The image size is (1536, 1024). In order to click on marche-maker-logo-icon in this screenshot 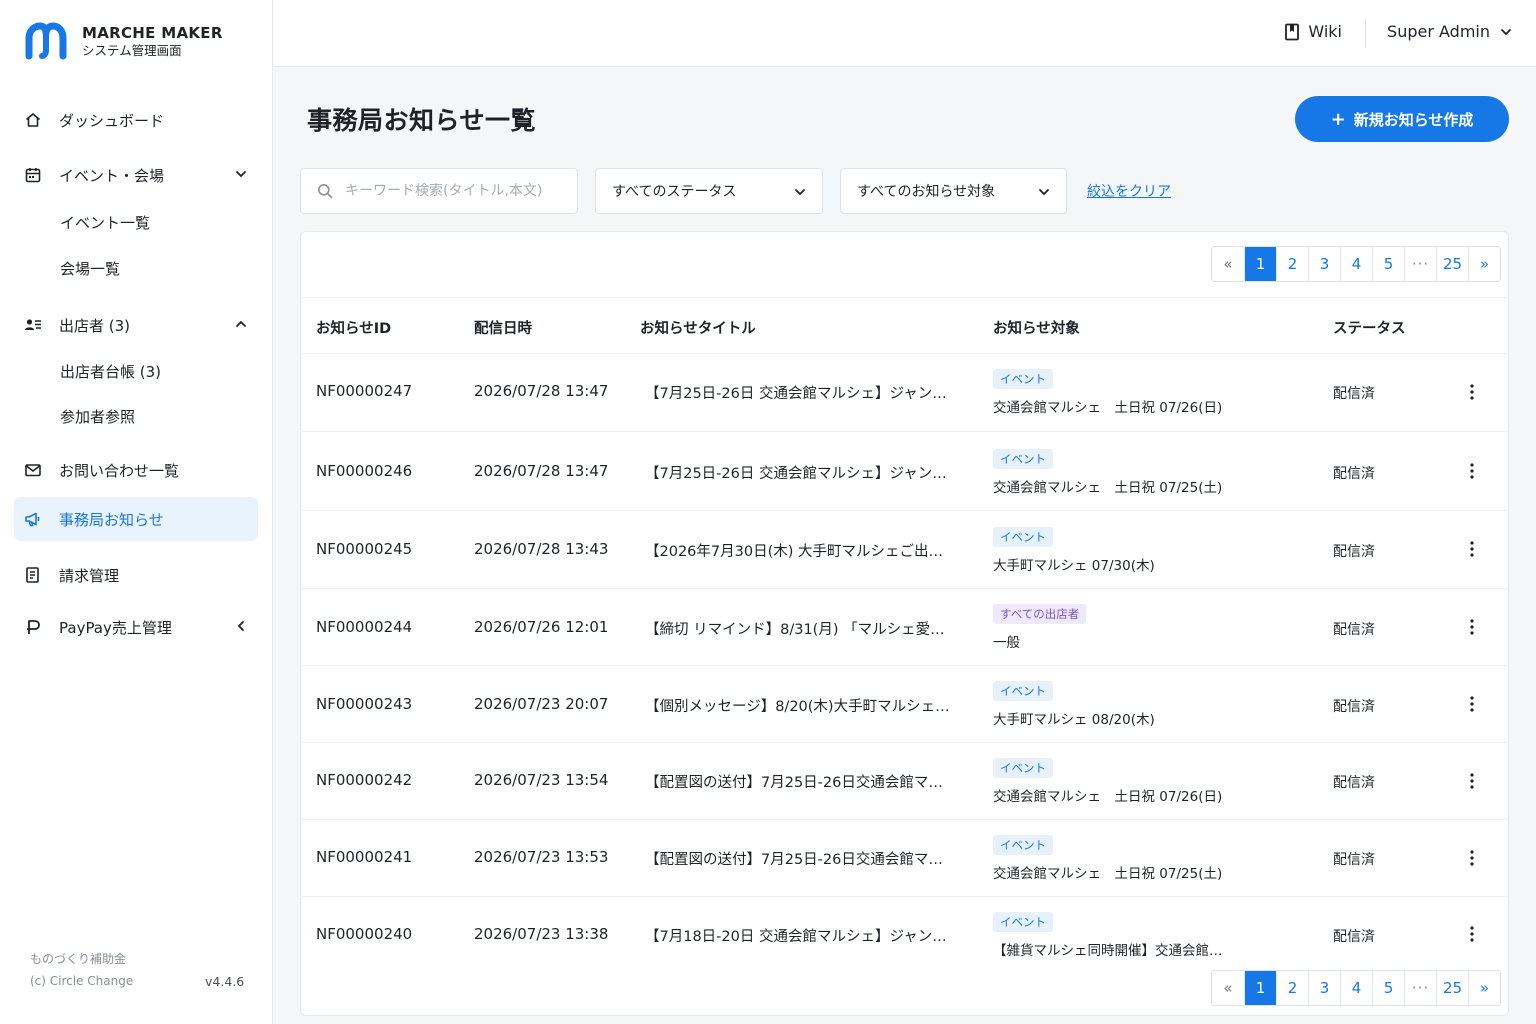, I will do `click(46, 41)`.